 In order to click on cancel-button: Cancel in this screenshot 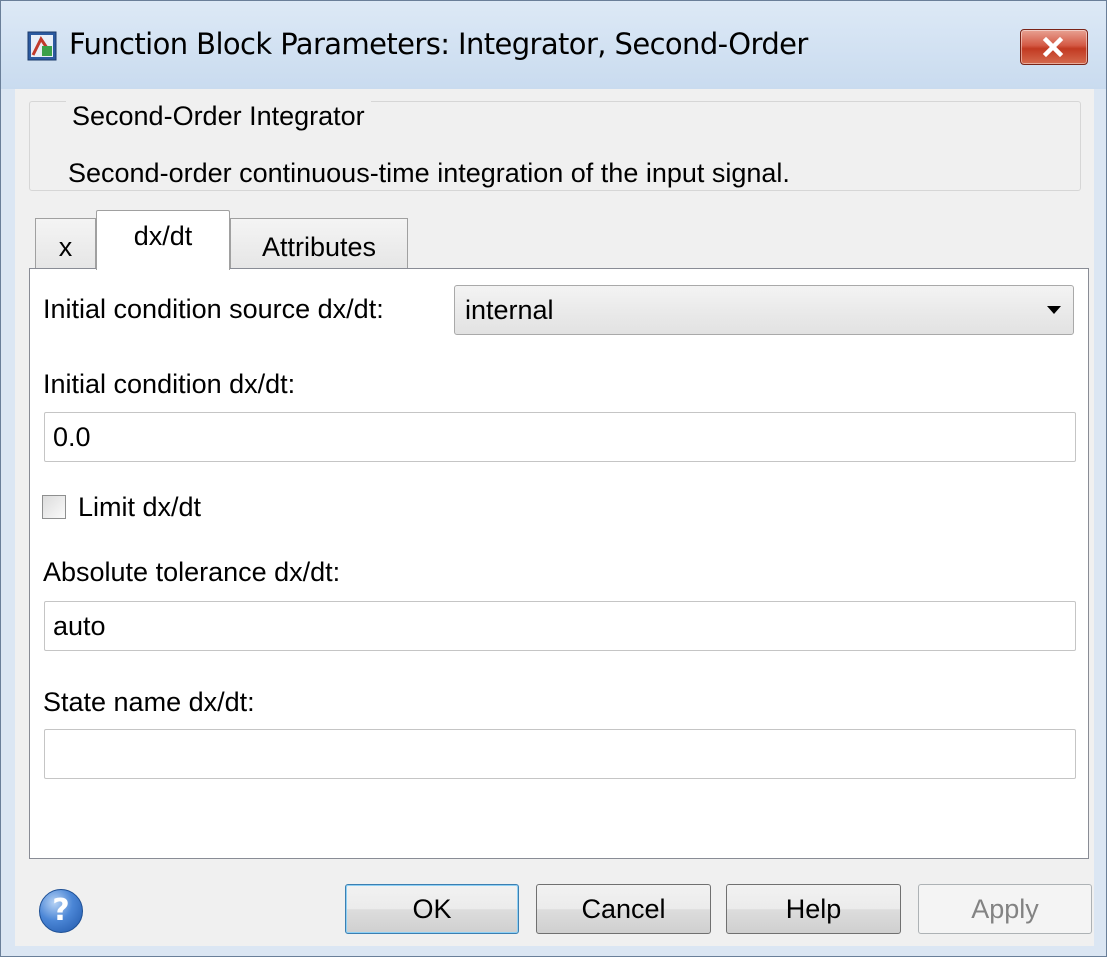, I will do `click(623, 909)`.